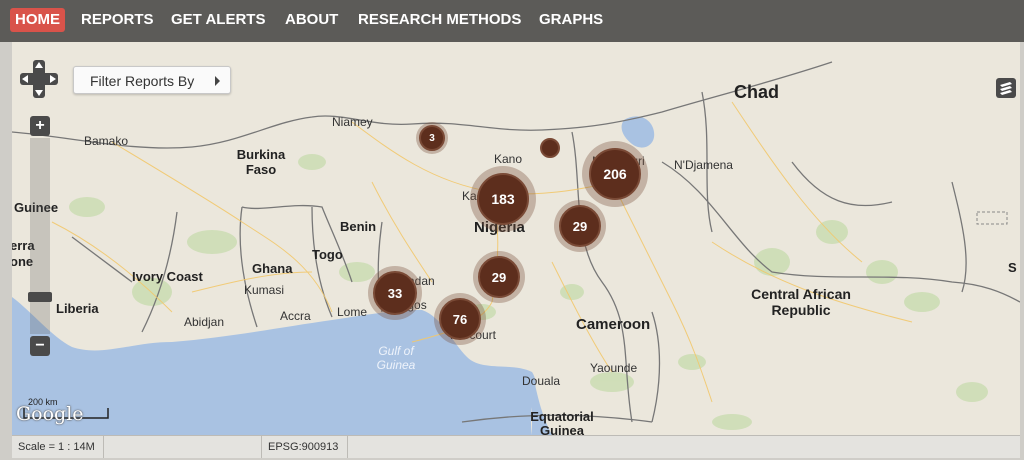 The image size is (1024, 460). I want to click on report-cluster, so click(550, 148).